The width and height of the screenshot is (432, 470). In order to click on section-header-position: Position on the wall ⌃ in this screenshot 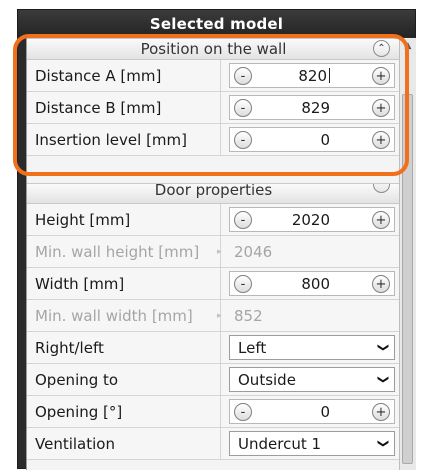, I will do `click(213, 49)`.